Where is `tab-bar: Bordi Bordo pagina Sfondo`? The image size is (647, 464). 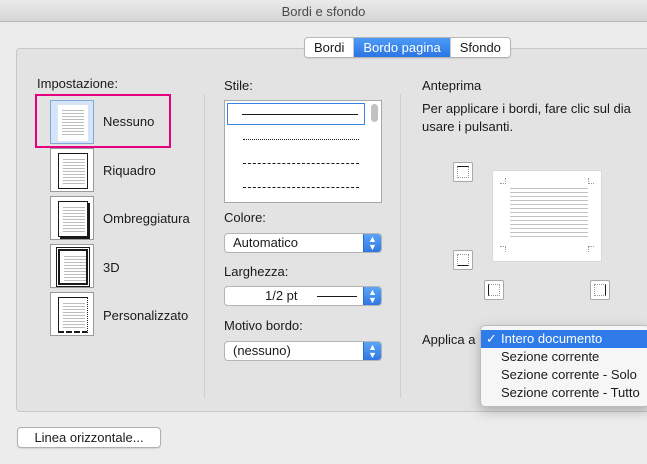
tab-bar: Bordi Bordo pagina Sfondo is located at coordinates (407, 47).